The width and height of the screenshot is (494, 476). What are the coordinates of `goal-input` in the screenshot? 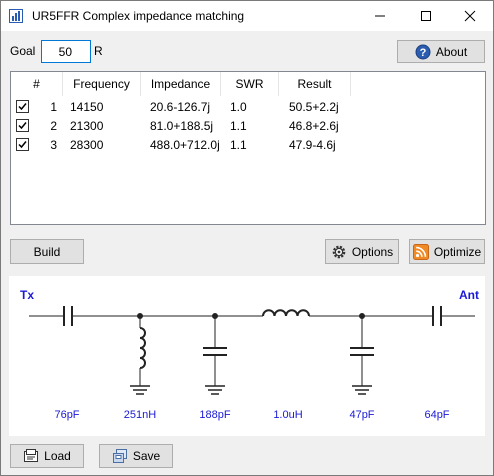 It's located at (66, 51).